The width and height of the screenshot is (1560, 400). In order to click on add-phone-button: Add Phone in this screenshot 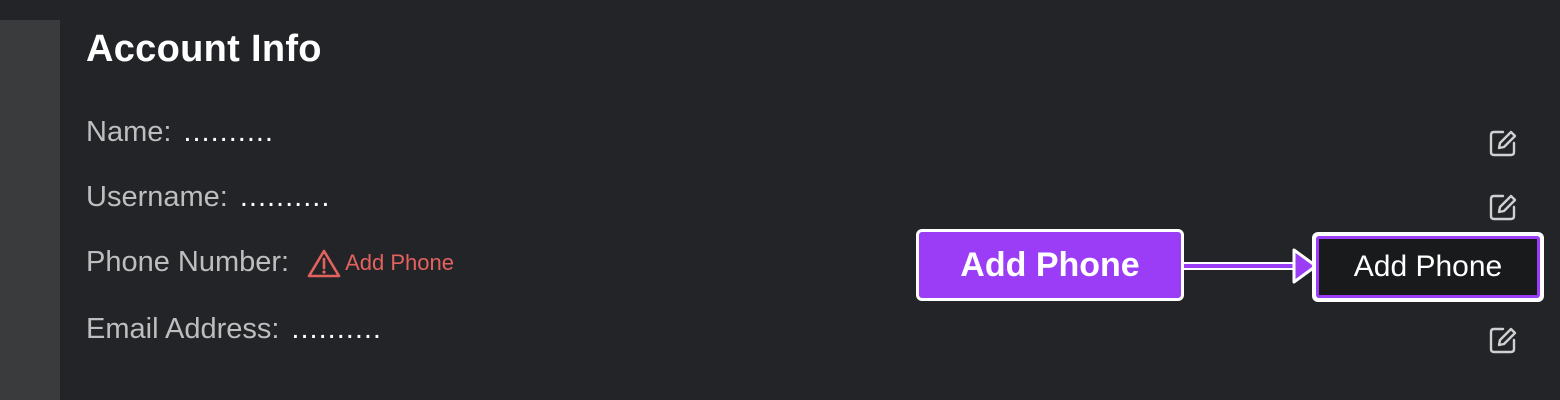, I will do `click(1428, 267)`.